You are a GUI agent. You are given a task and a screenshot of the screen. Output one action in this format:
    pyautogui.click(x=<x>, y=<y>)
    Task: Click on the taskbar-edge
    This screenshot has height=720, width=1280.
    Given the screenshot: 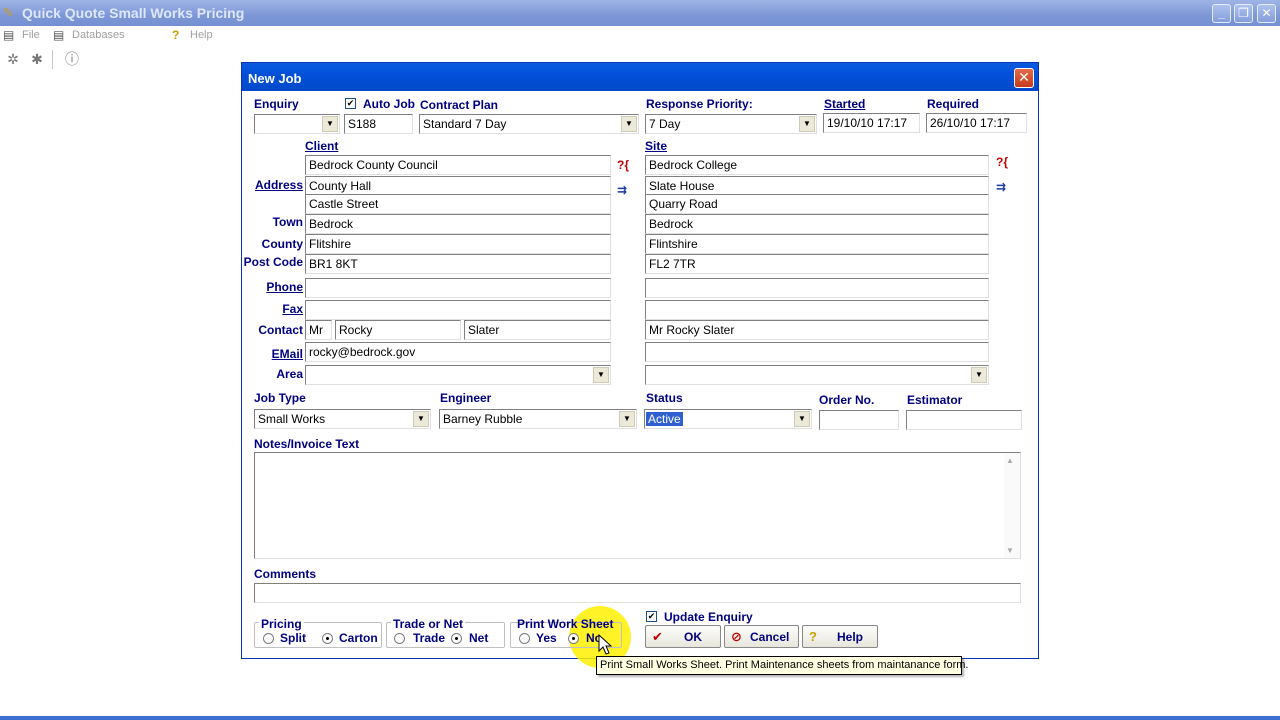 What is the action you would take?
    pyautogui.click(x=640, y=718)
    